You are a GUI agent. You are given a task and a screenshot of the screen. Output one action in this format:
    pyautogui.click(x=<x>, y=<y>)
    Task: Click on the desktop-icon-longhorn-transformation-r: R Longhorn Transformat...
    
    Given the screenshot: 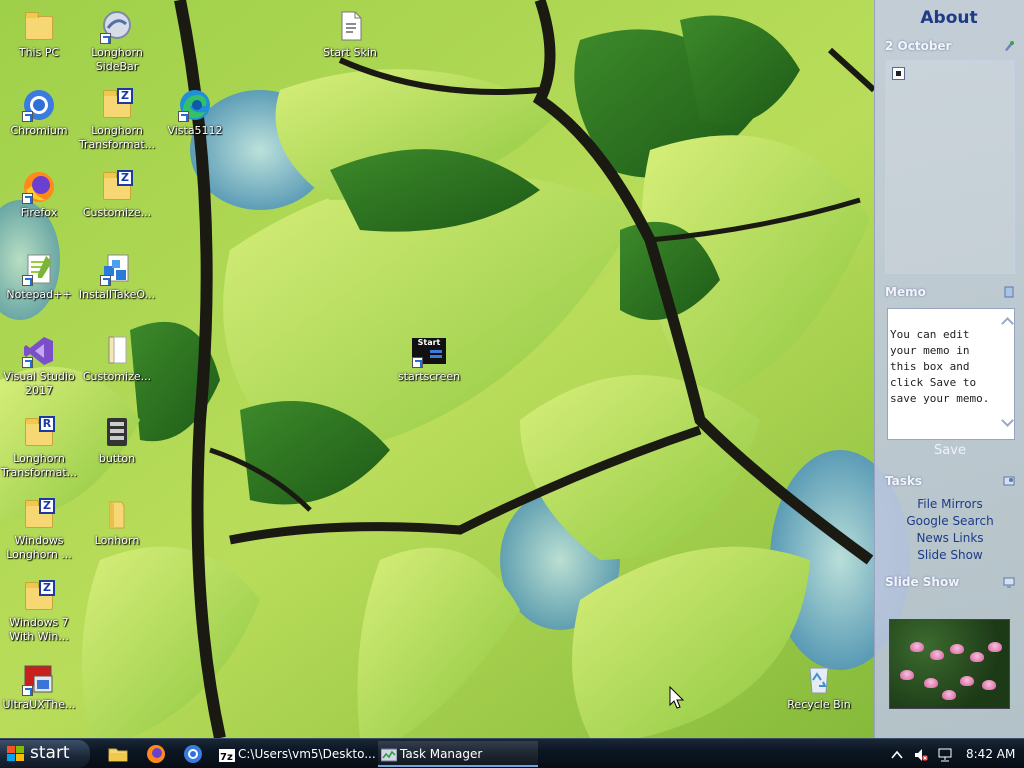 What is the action you would take?
    pyautogui.click(x=40, y=456)
    